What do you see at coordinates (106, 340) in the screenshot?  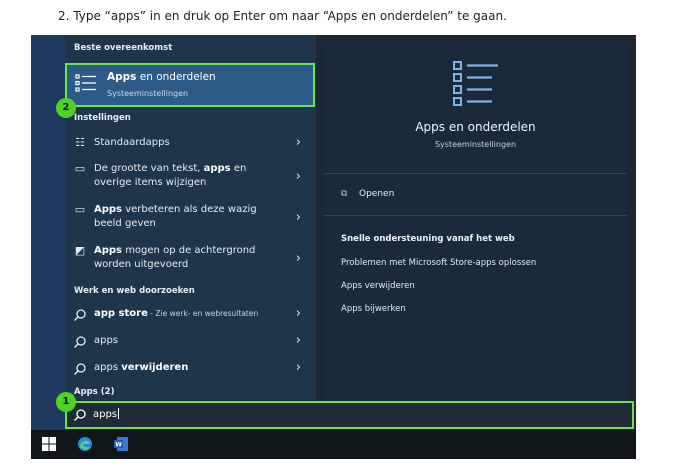 I see `web-item-label: apps` at bounding box center [106, 340].